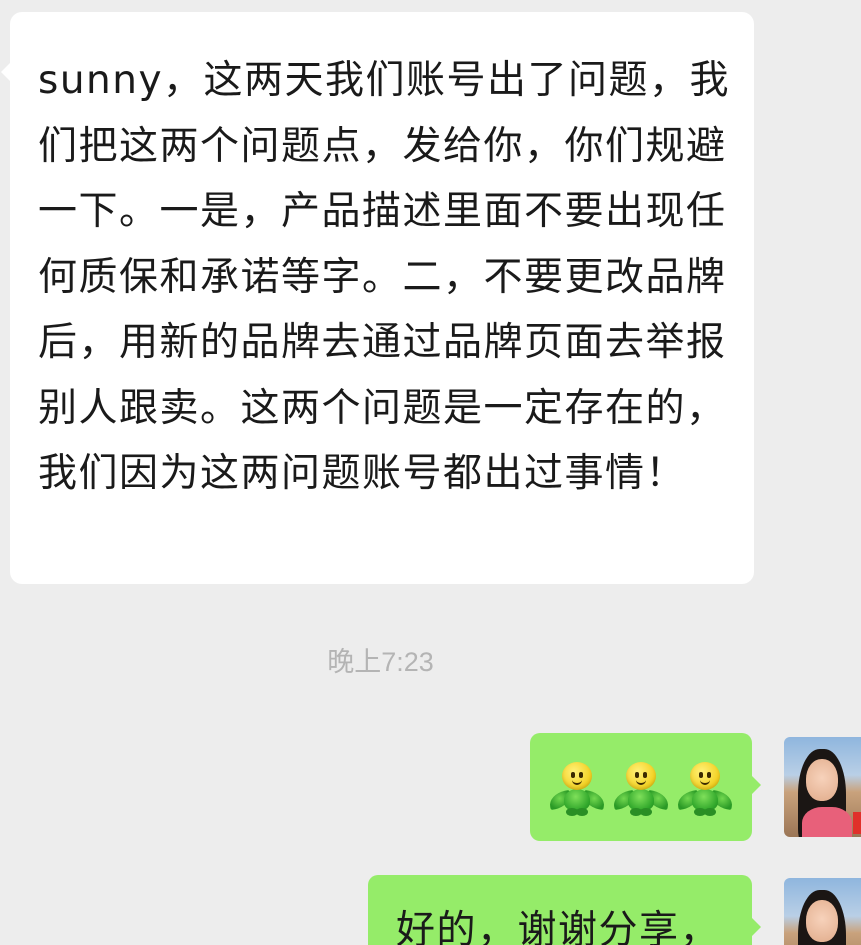 This screenshot has width=861, height=945. I want to click on outgoing-message-bubble: 好的，谢谢分享，, so click(564, 910).